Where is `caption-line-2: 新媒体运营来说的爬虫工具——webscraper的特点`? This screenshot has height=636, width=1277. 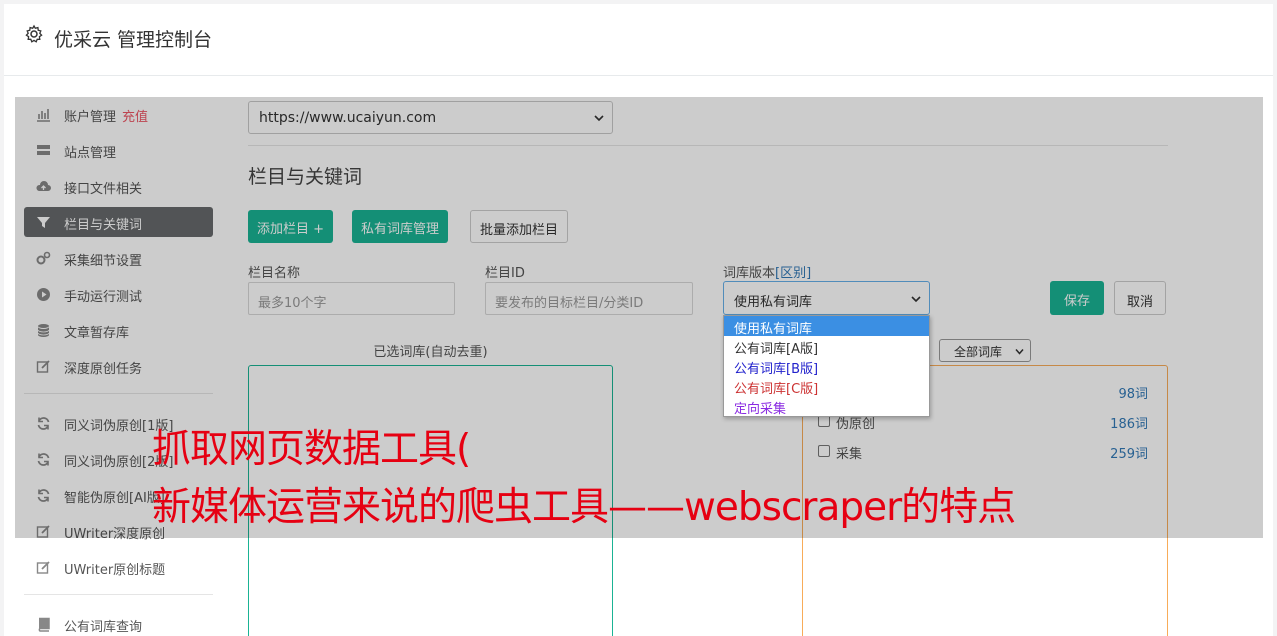 caption-line-2: 新媒体运营来说的爬虫工具——webscraper的特点 is located at coordinates (584, 507).